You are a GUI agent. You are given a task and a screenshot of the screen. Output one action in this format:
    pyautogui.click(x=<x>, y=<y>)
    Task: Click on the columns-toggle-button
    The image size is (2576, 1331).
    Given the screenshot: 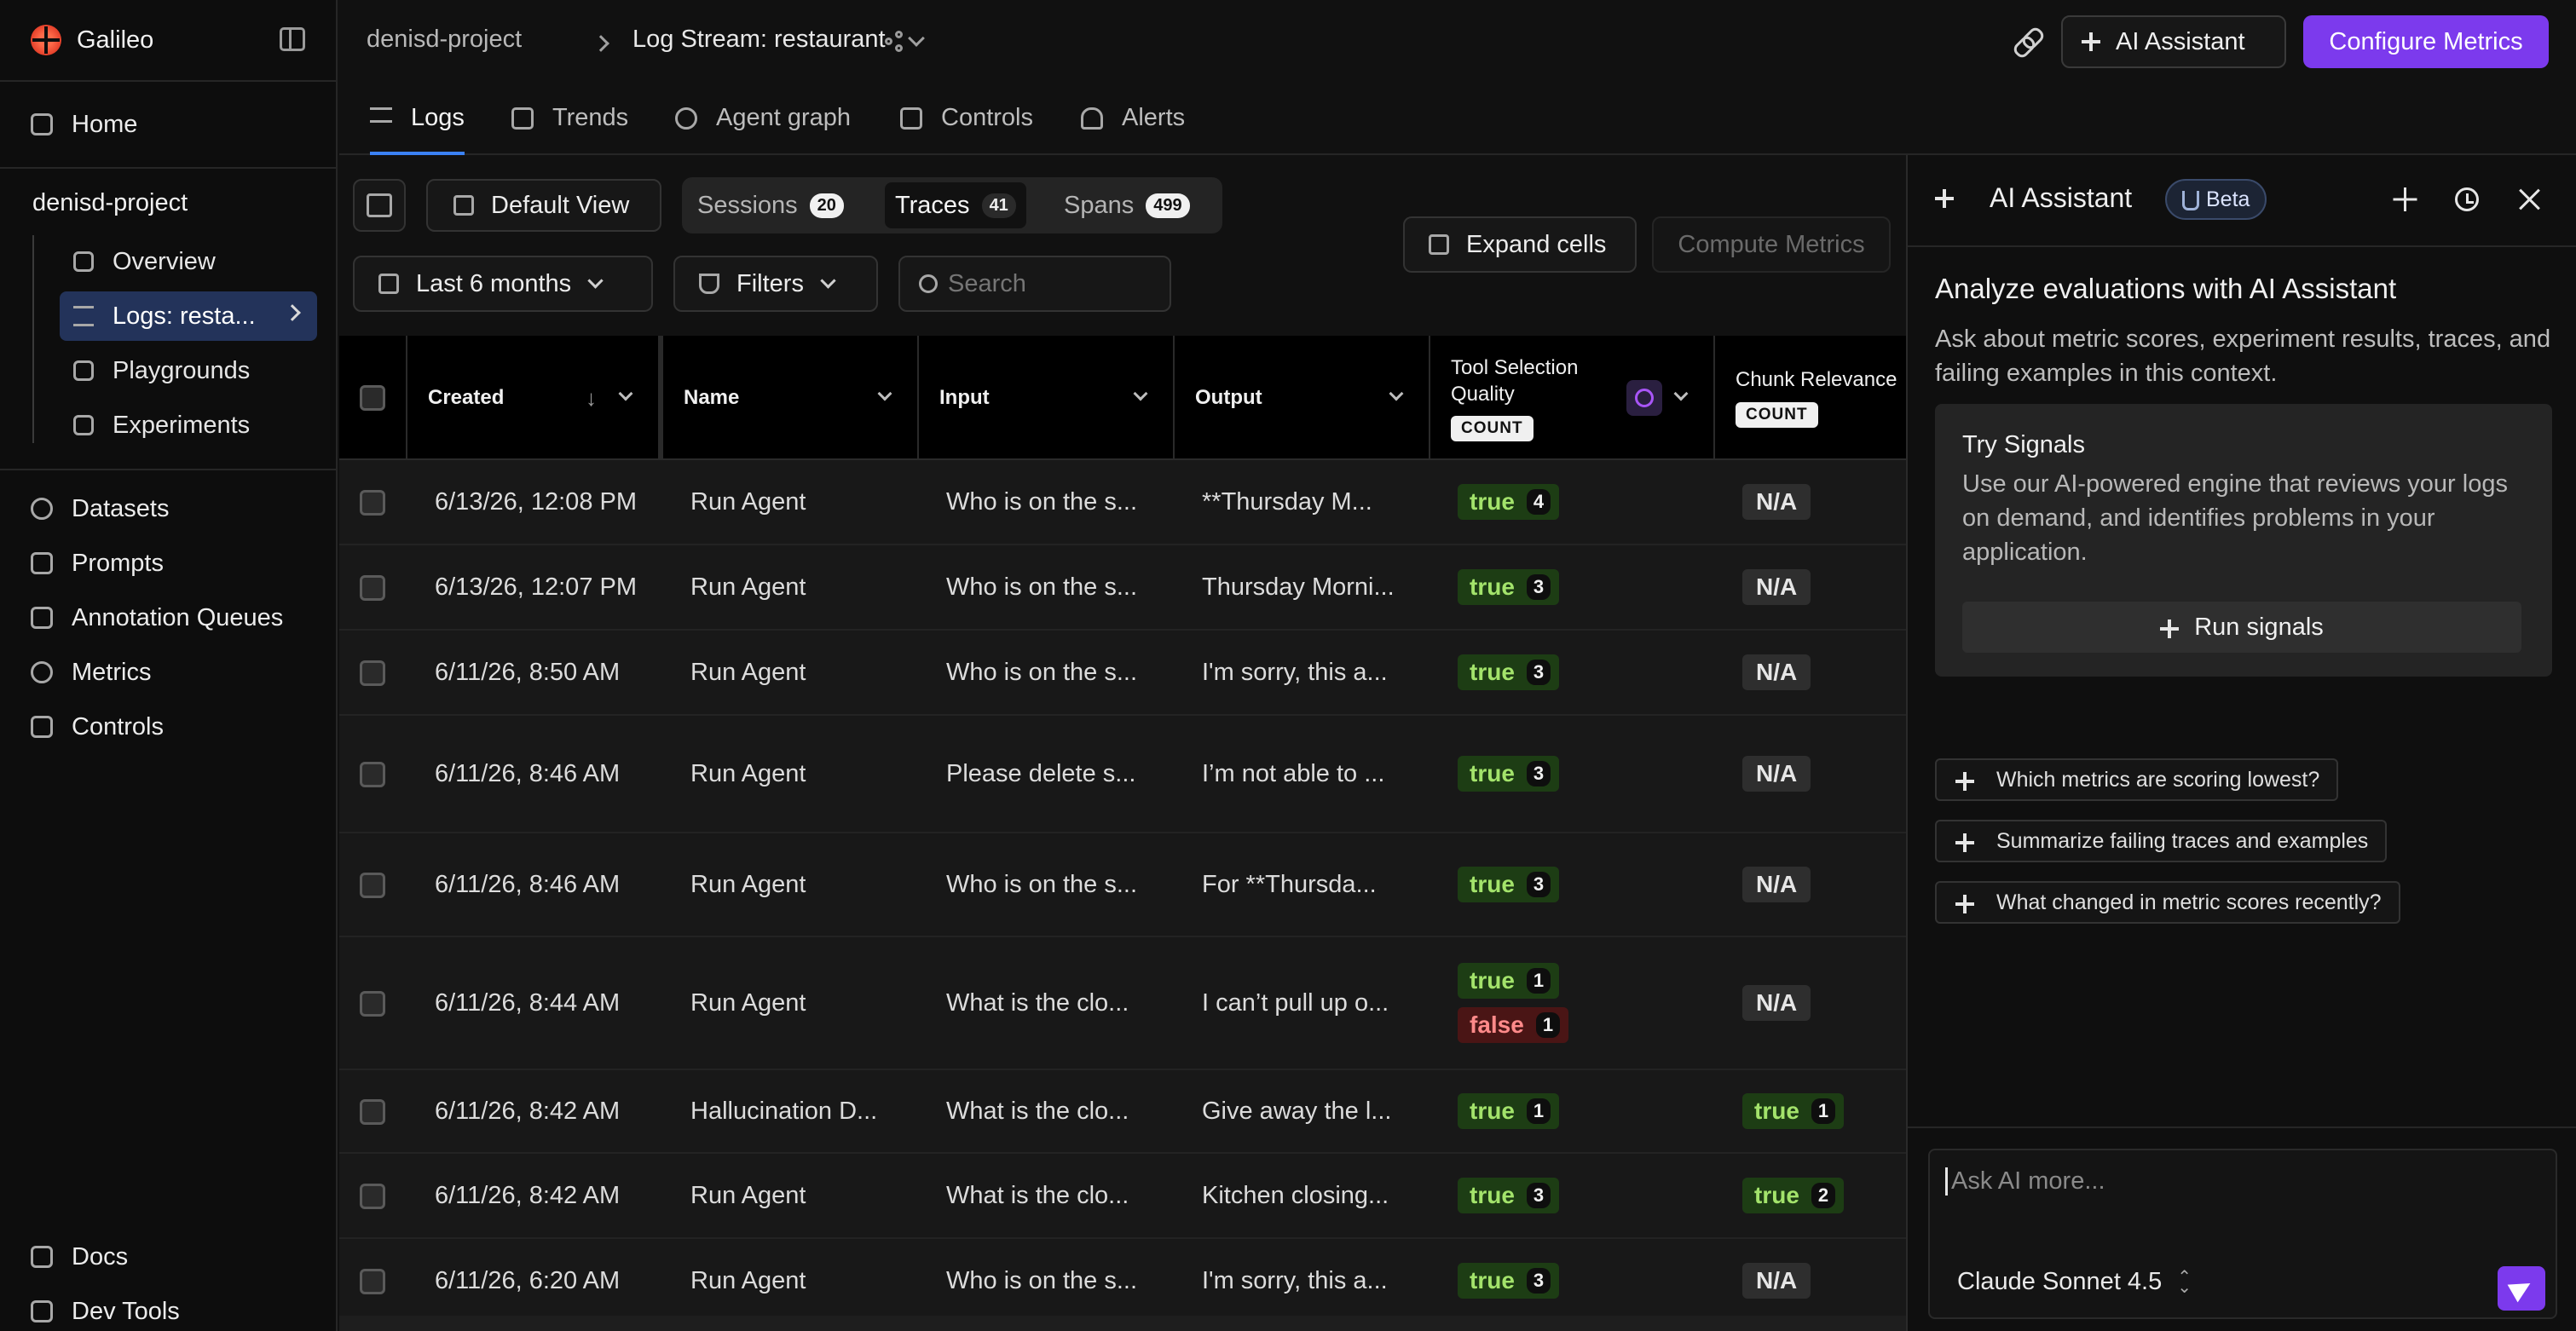 What is the action you would take?
    pyautogui.click(x=379, y=206)
    